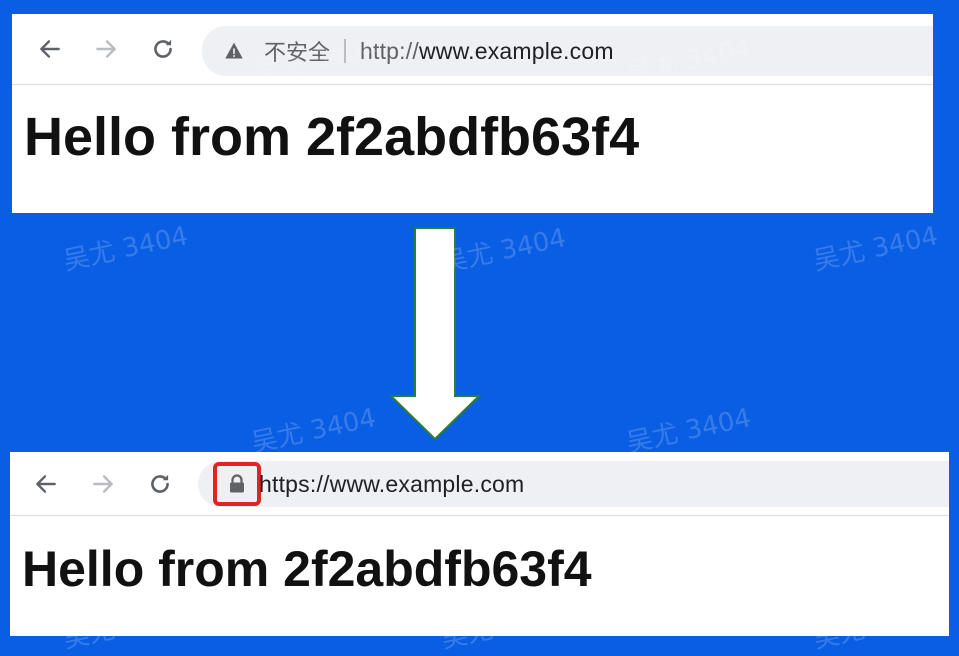  I want to click on site-info-button, so click(237, 484).